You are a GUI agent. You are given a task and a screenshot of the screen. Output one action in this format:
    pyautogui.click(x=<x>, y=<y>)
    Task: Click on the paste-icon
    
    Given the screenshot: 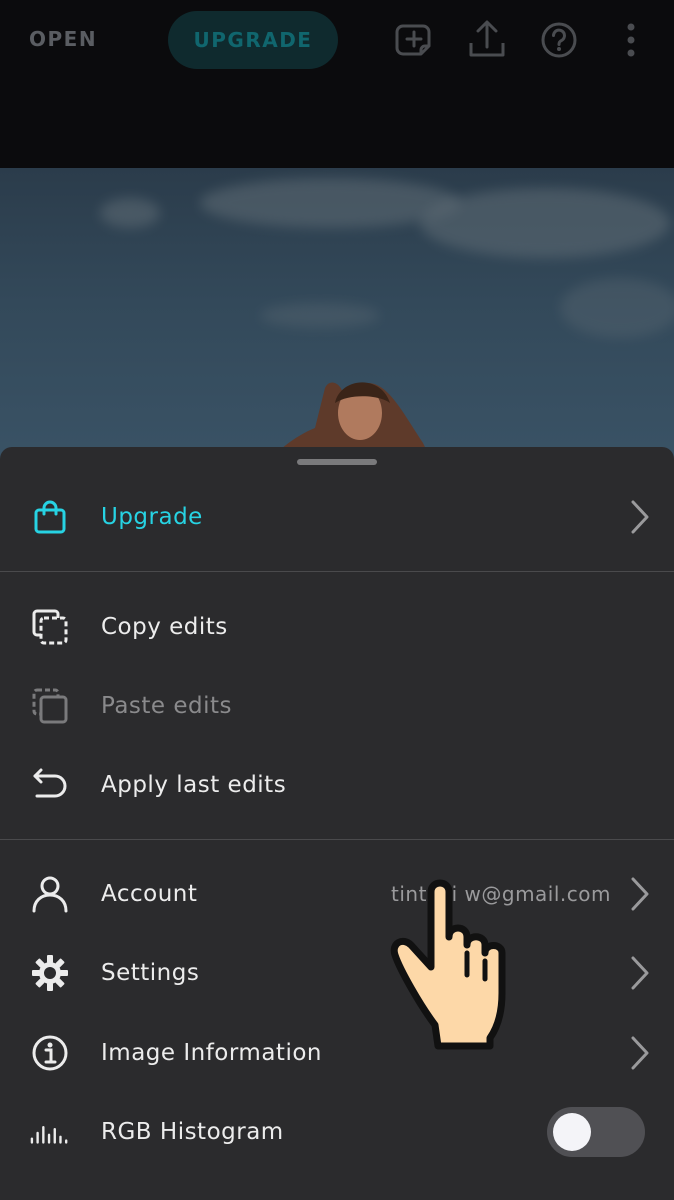 What is the action you would take?
    pyautogui.click(x=50, y=706)
    